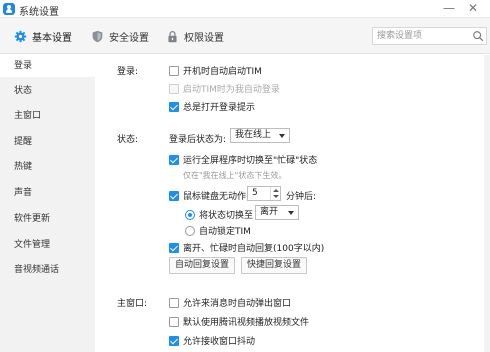 Image resolution: width=490 pixels, height=352 pixels. I want to click on login-section-label: 登录:, so click(128, 72).